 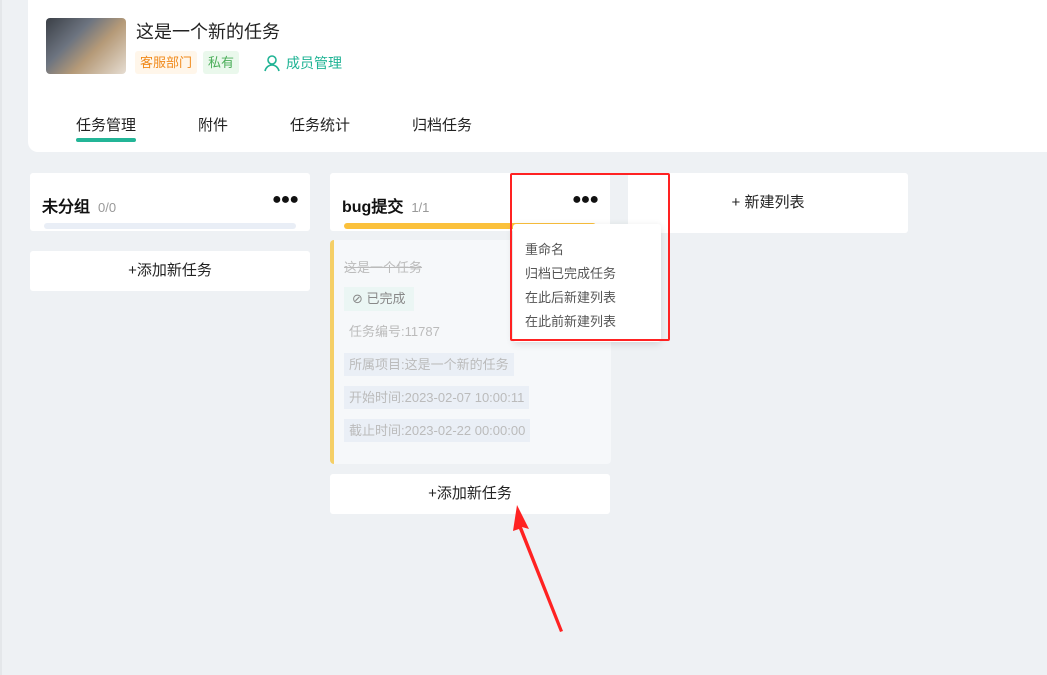 What do you see at coordinates (170, 226) in the screenshot?
I see `progress-bar` at bounding box center [170, 226].